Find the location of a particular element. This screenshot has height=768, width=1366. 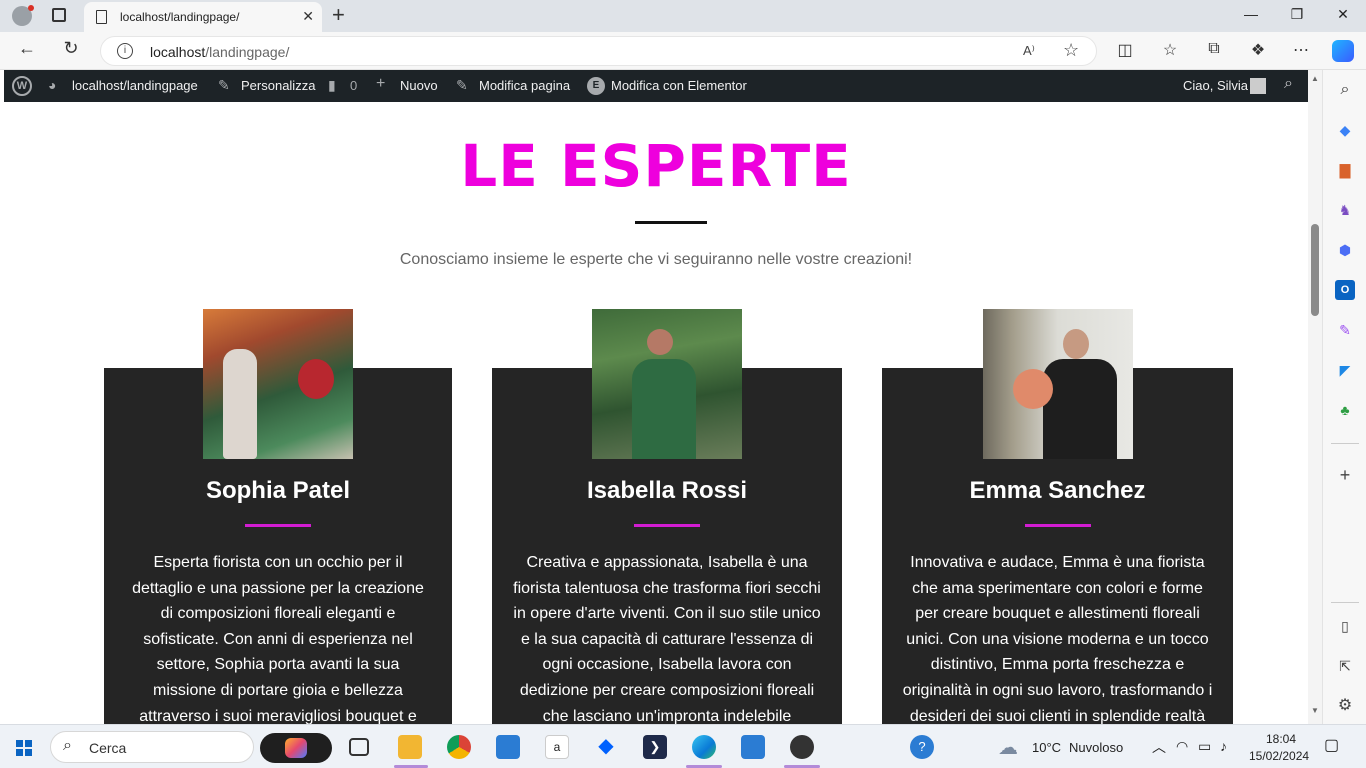

edit-page-link: Modifica pagina is located at coordinates (524, 85).